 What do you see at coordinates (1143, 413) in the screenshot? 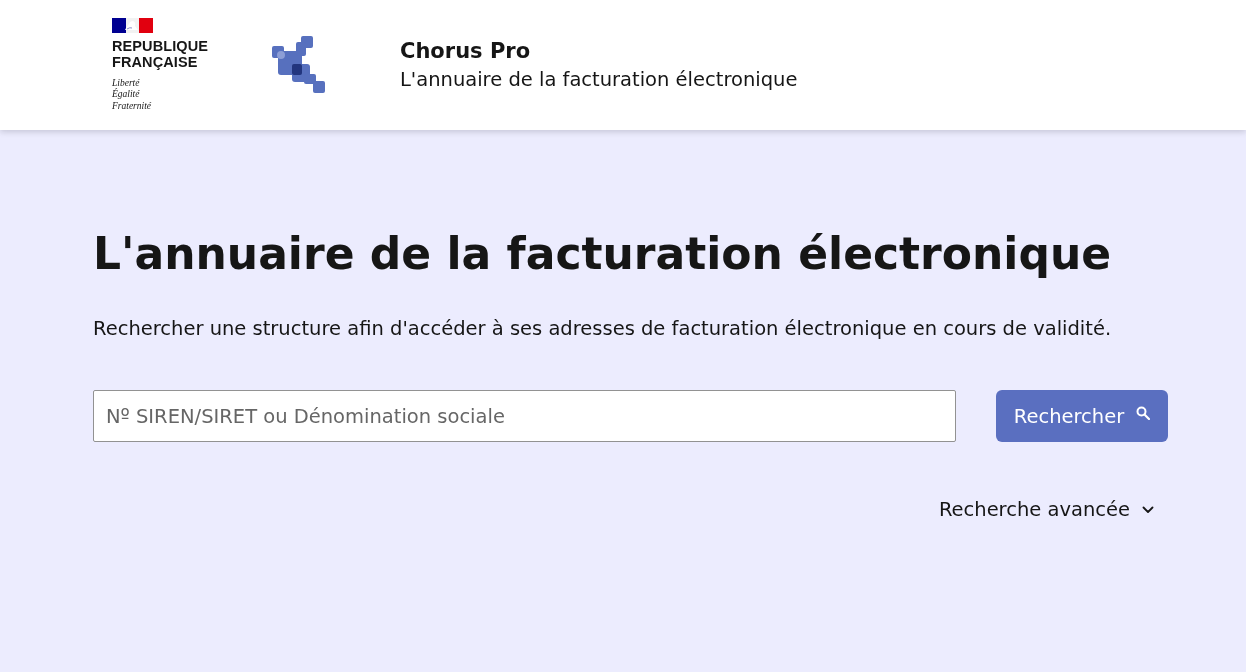
I see `search-icon` at bounding box center [1143, 413].